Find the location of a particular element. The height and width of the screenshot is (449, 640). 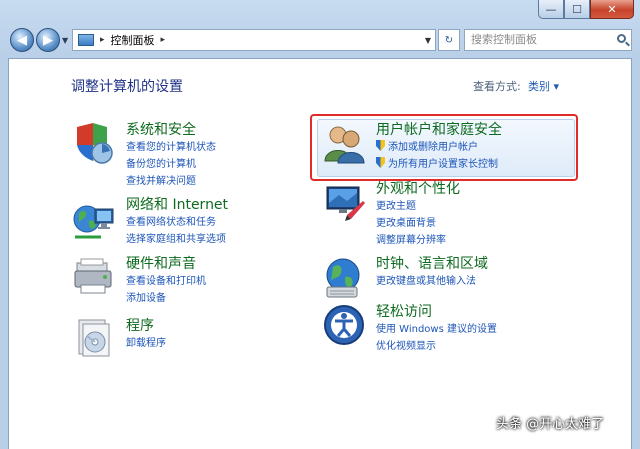

back-button: ◀ is located at coordinates (22, 40).